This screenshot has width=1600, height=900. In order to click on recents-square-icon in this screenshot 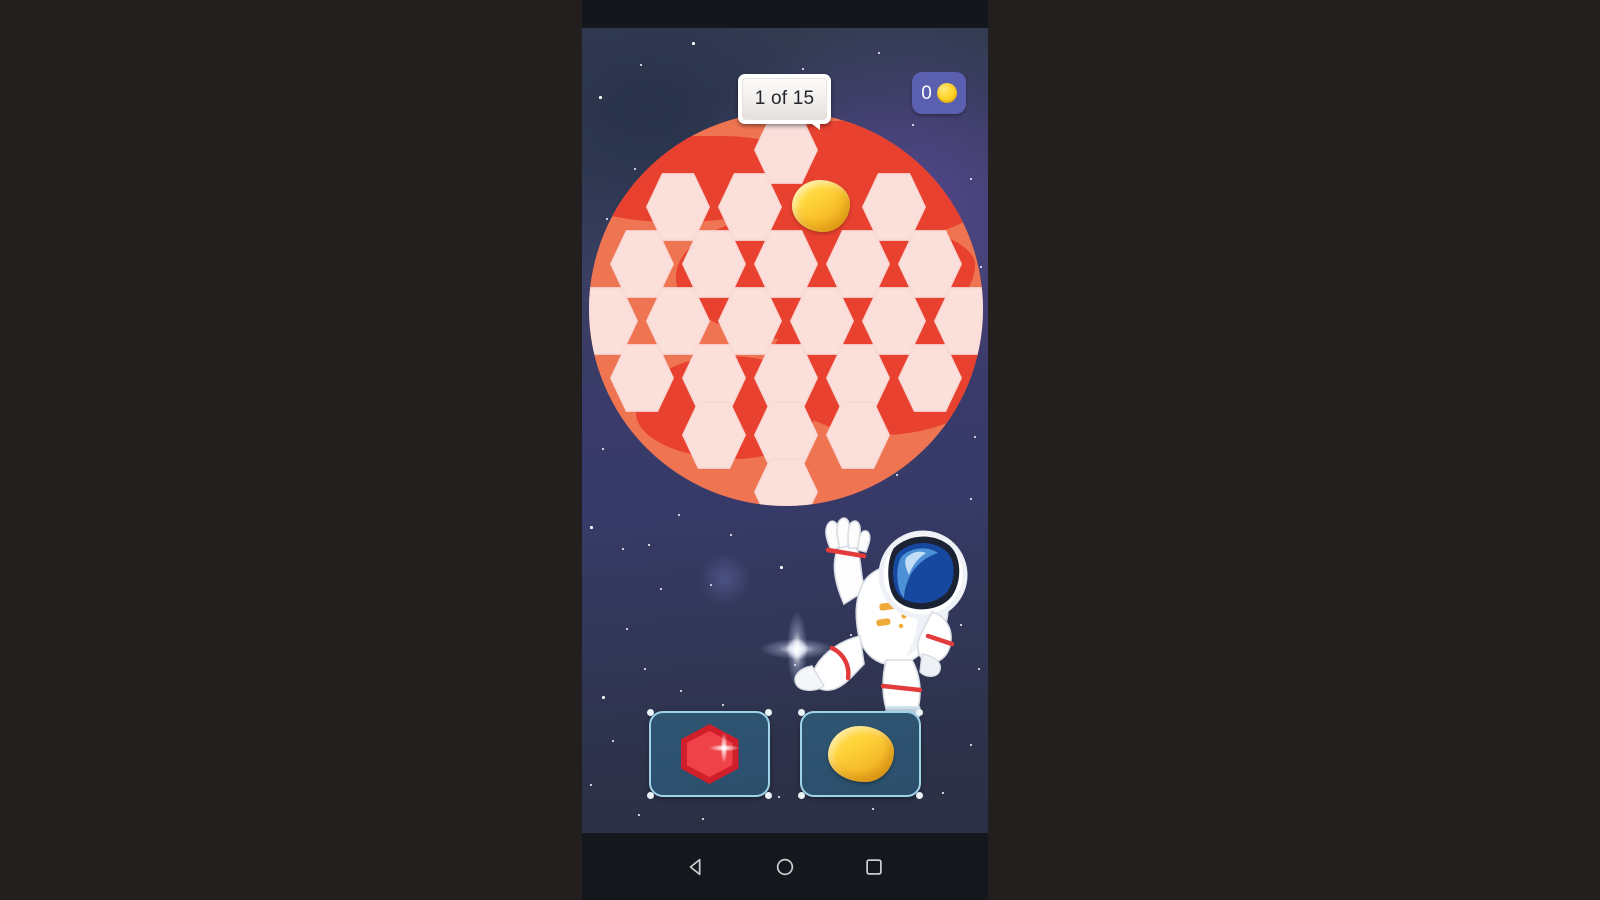, I will do `click(874, 867)`.